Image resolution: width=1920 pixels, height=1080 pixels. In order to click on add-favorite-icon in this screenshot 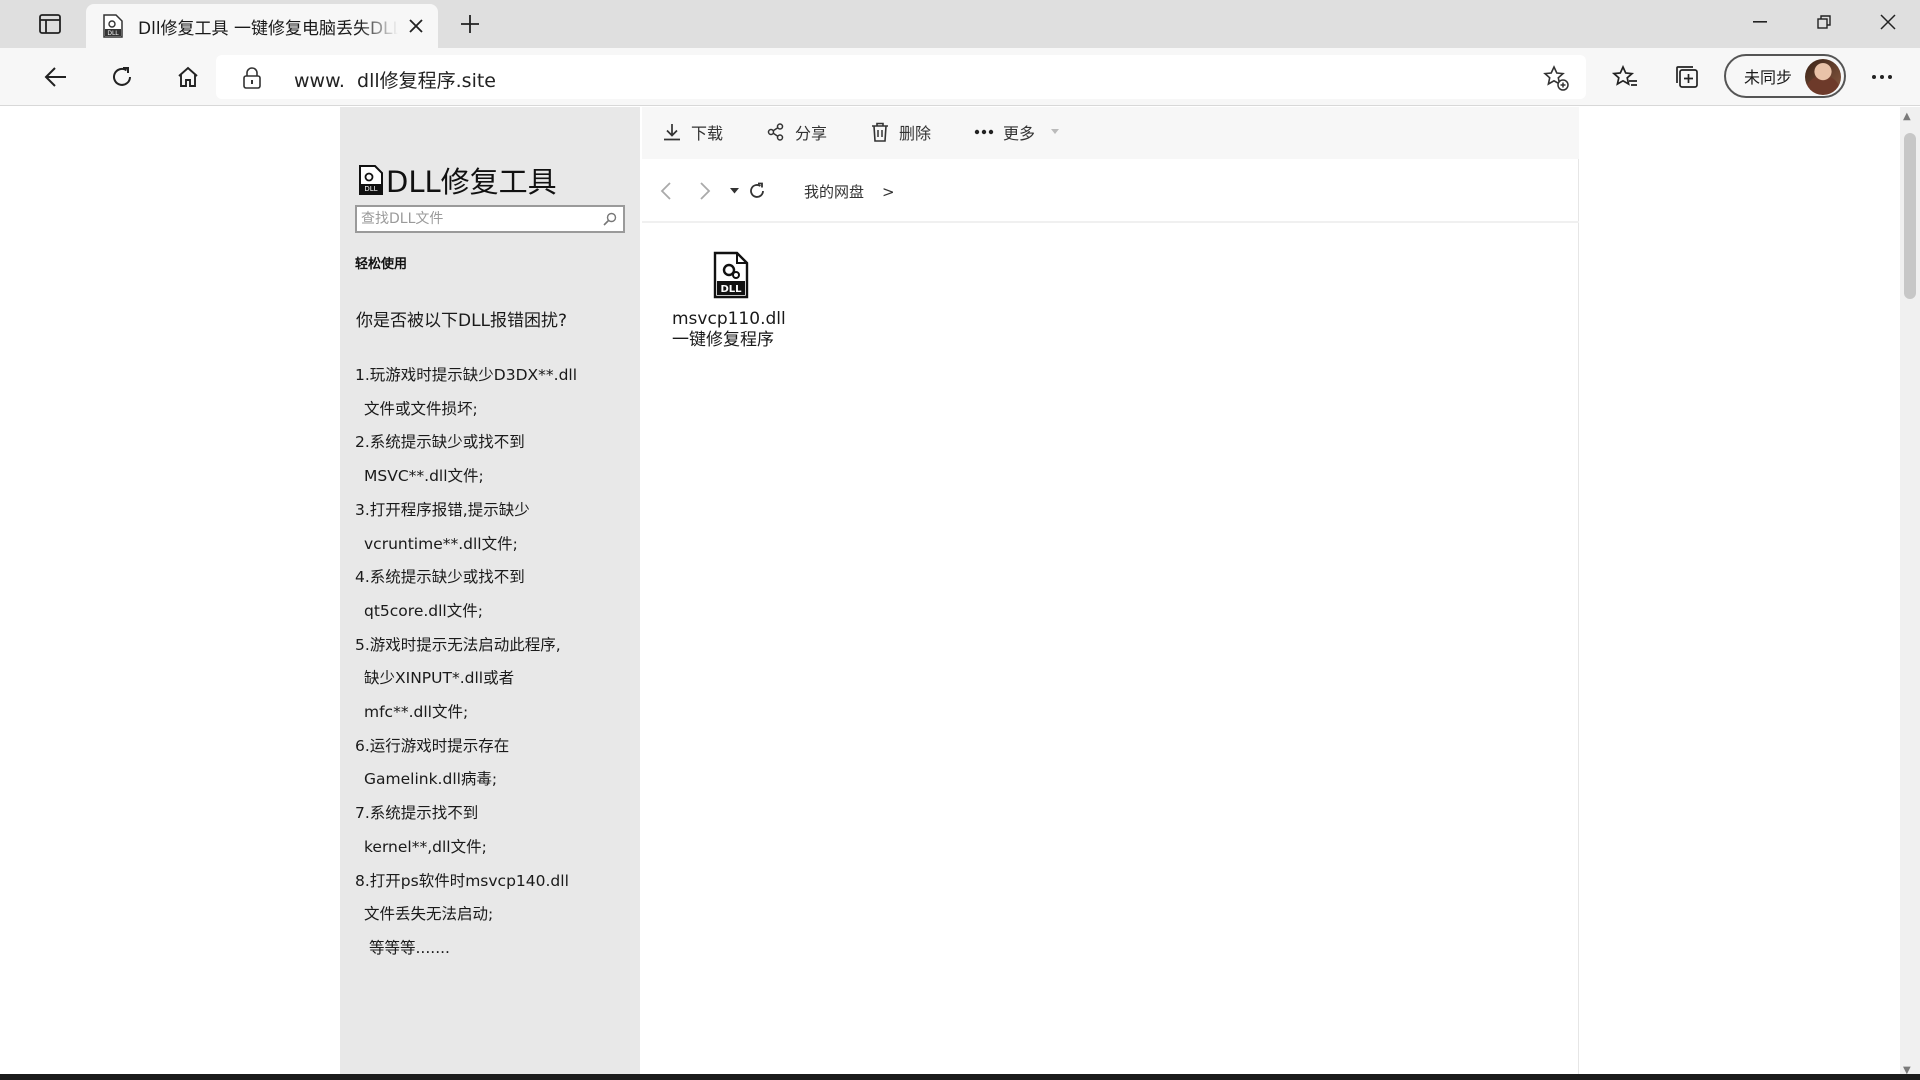, I will do `click(1556, 78)`.